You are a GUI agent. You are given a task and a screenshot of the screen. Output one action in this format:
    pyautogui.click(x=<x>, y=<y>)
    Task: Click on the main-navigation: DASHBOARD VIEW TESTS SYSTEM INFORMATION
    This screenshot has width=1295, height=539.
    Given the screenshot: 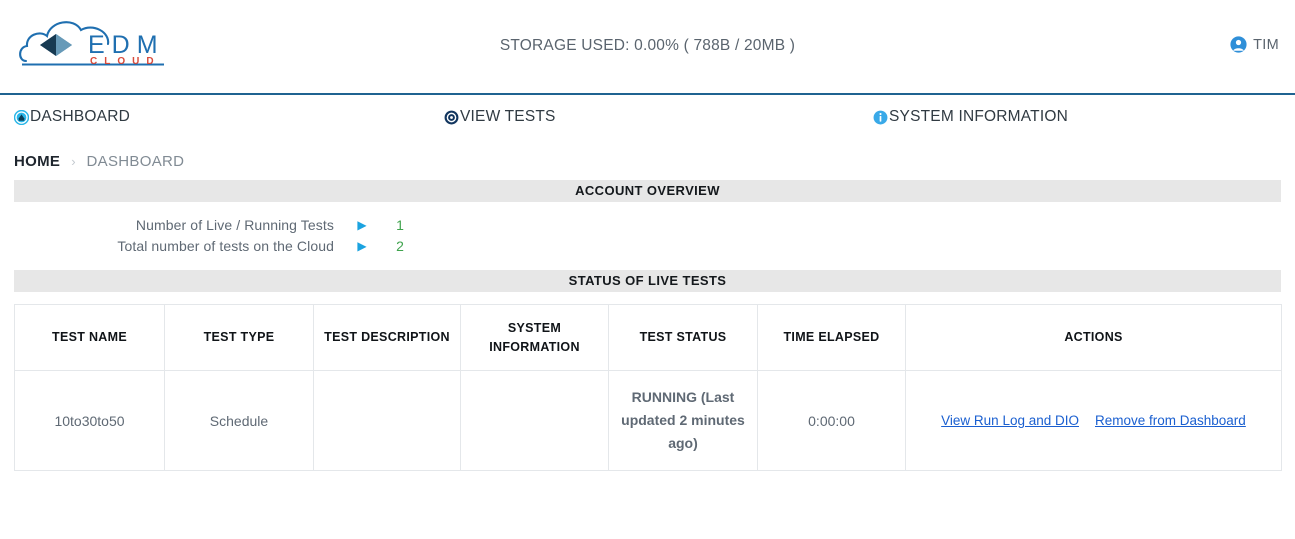 What is the action you would take?
    pyautogui.click(x=647, y=118)
    